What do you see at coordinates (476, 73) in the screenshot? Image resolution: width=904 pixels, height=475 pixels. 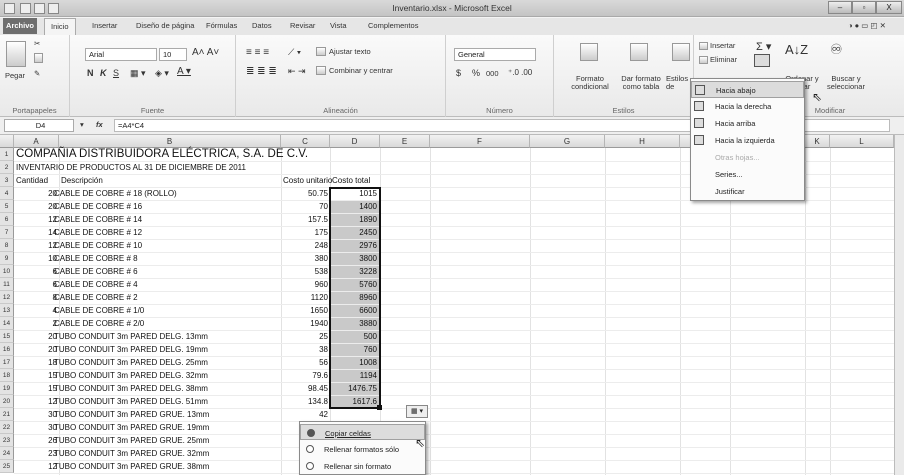 I see `percent-button: %` at bounding box center [476, 73].